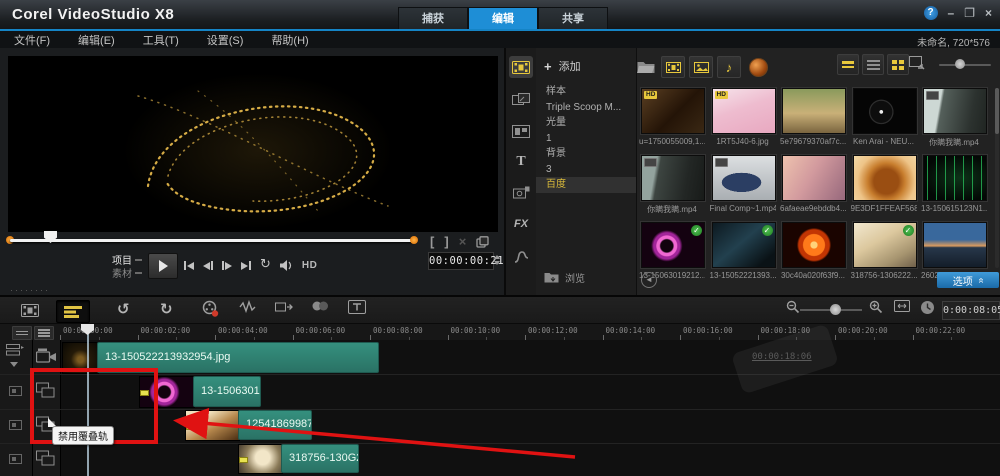  I want to click on graphics-category-icon, so click(521, 192).